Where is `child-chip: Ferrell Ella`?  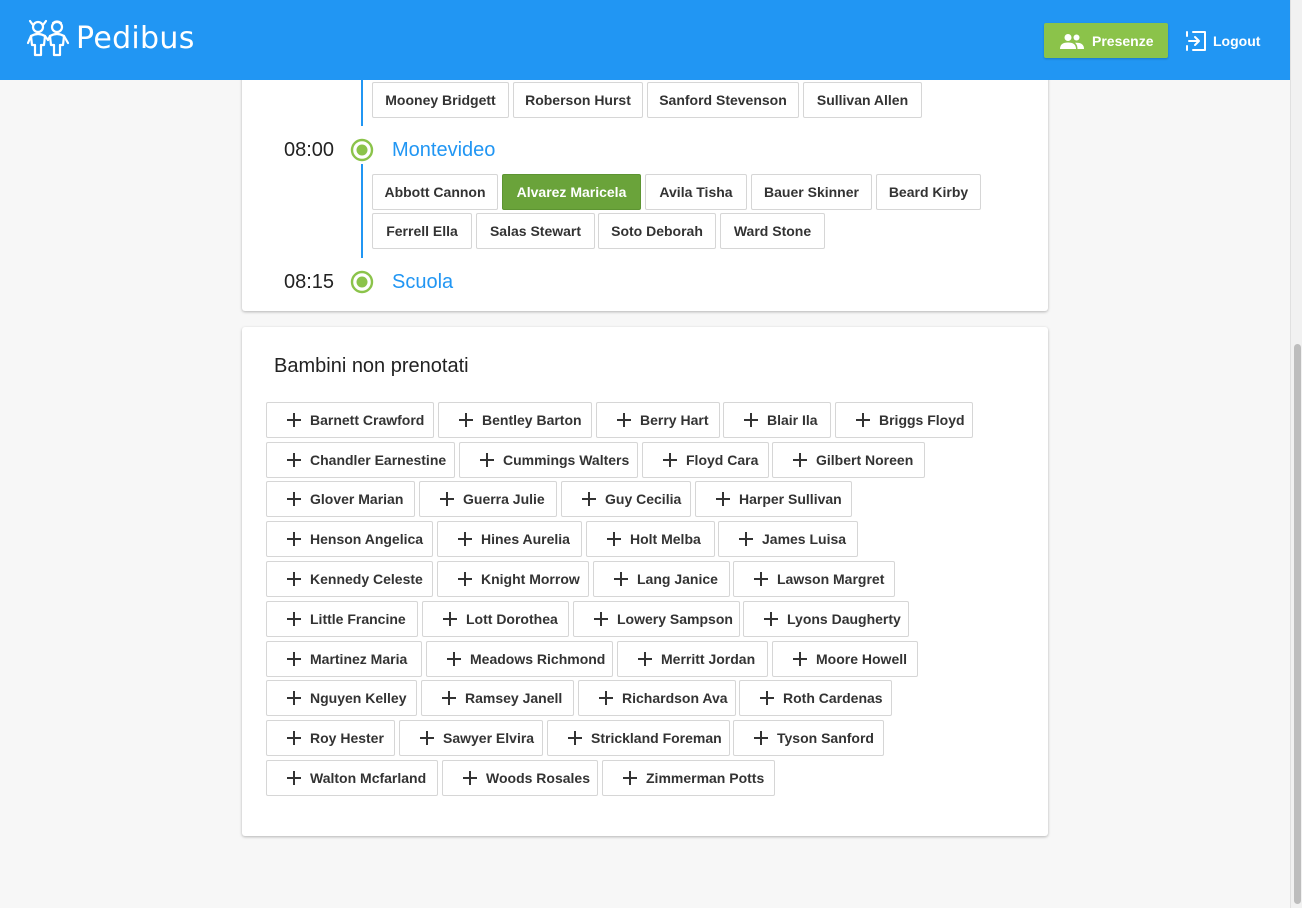 child-chip: Ferrell Ella is located at coordinates (422, 231).